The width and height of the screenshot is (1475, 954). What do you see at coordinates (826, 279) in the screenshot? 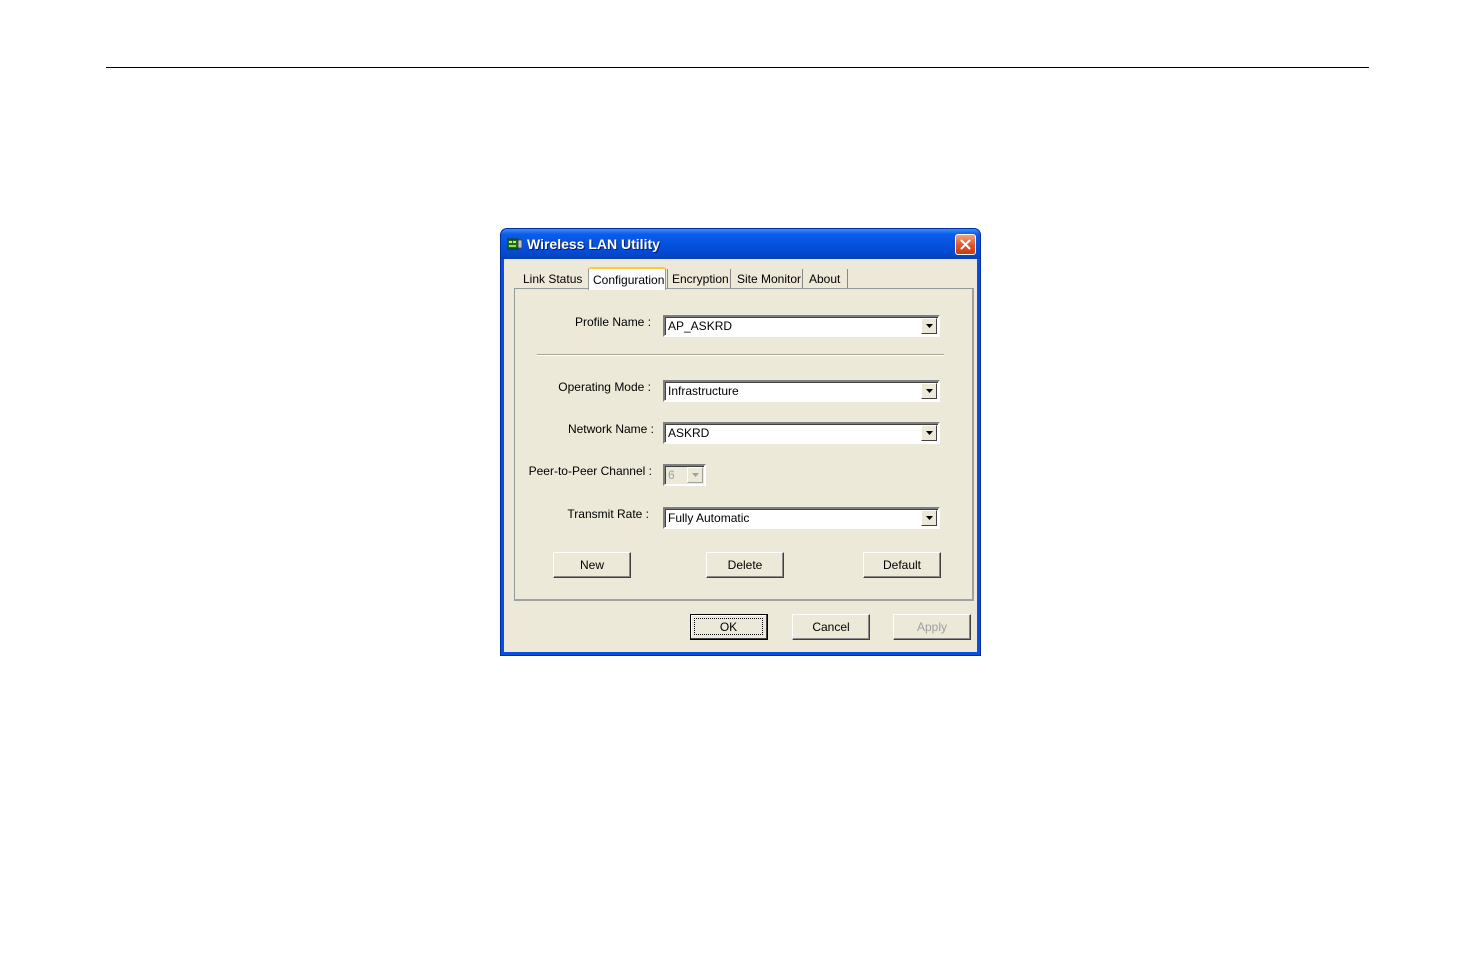
I see `tab-about: About` at bounding box center [826, 279].